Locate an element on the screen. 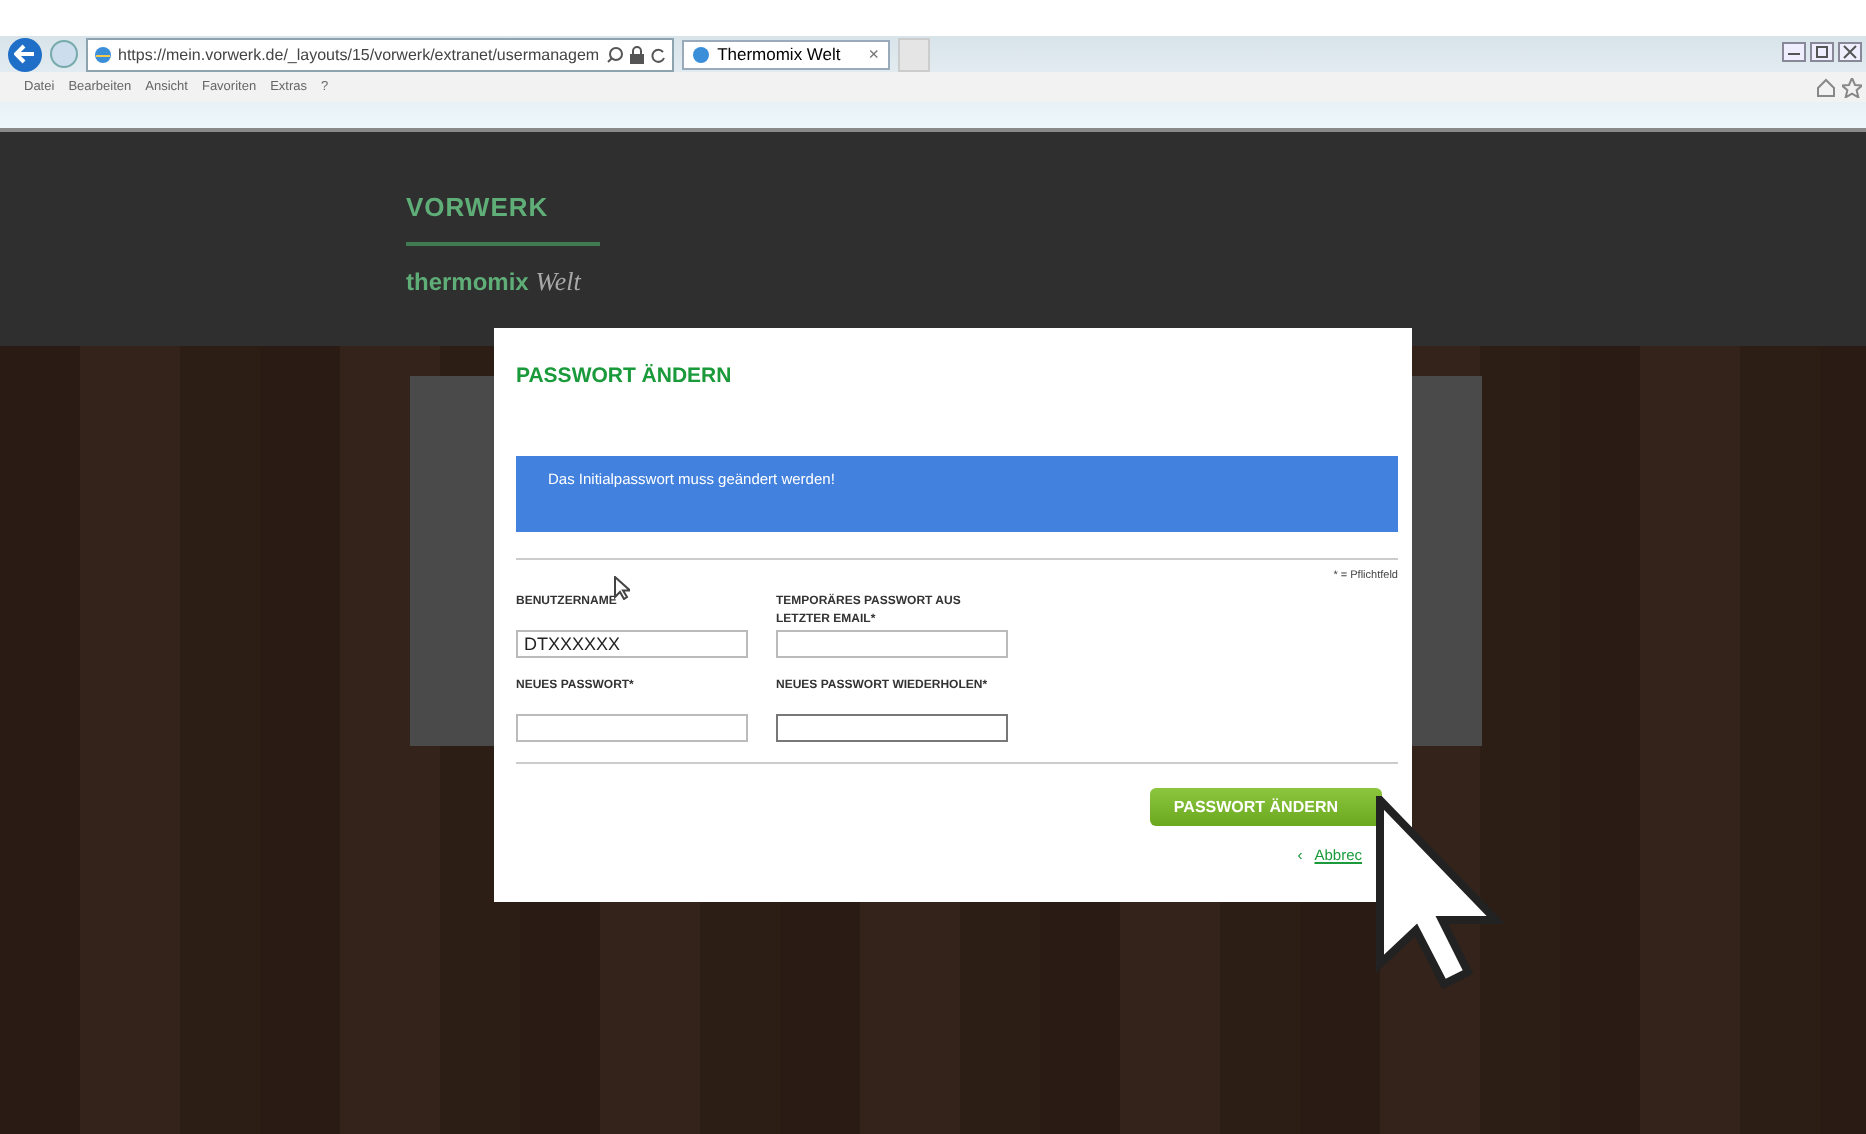 The image size is (1866, 1134). lock-icon is located at coordinates (636, 54).